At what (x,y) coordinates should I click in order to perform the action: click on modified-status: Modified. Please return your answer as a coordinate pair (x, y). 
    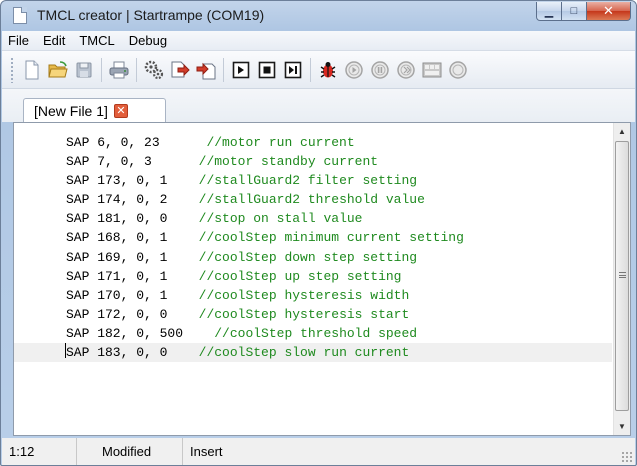
    Looking at the image, I should click on (130, 451).